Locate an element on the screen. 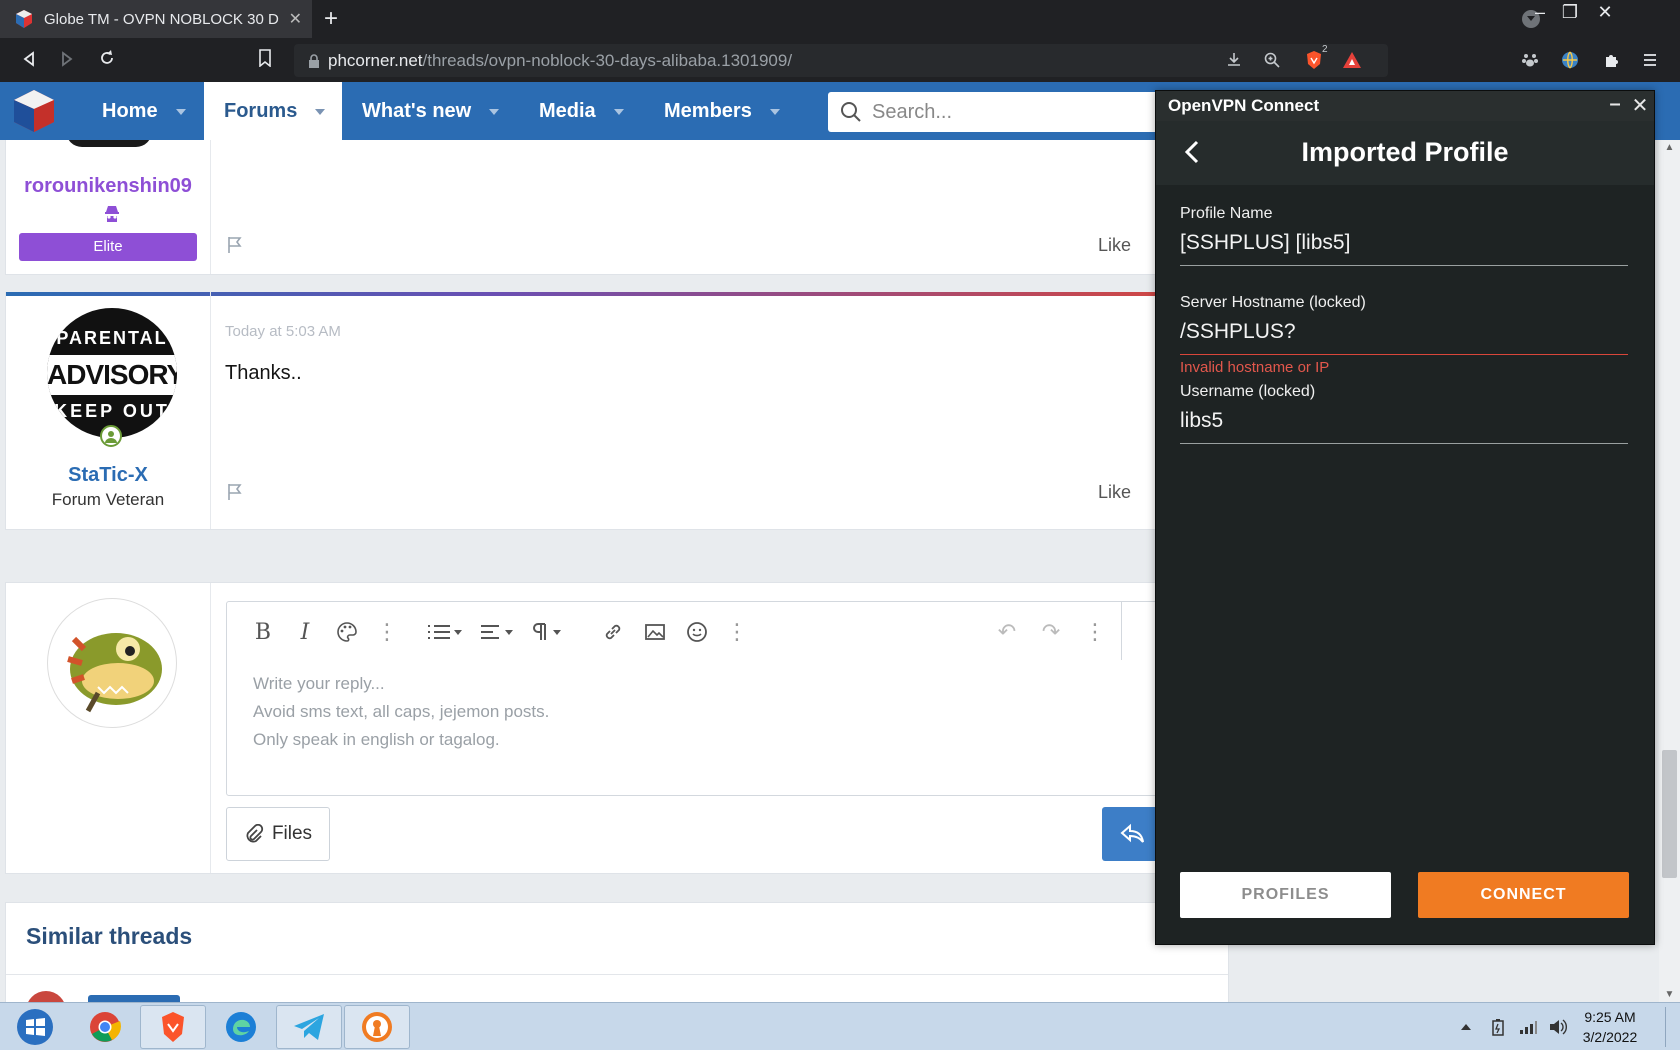 The height and width of the screenshot is (1050, 1680). menu-icon is located at coordinates (1650, 60).